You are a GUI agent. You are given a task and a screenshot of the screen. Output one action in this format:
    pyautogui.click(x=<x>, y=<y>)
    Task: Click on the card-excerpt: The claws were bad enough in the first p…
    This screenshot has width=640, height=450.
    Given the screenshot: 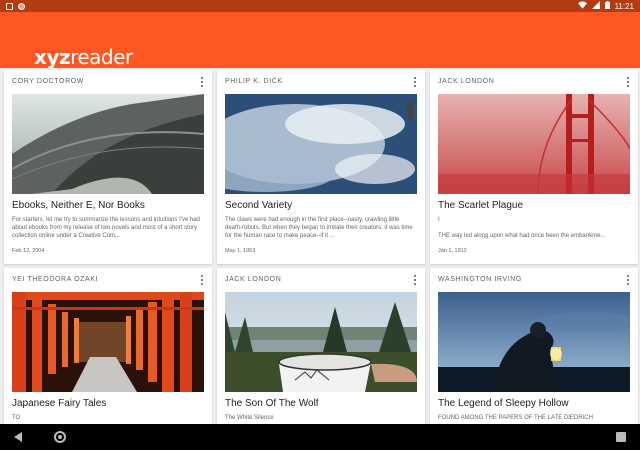 What is the action you would take?
    pyautogui.click(x=319, y=228)
    